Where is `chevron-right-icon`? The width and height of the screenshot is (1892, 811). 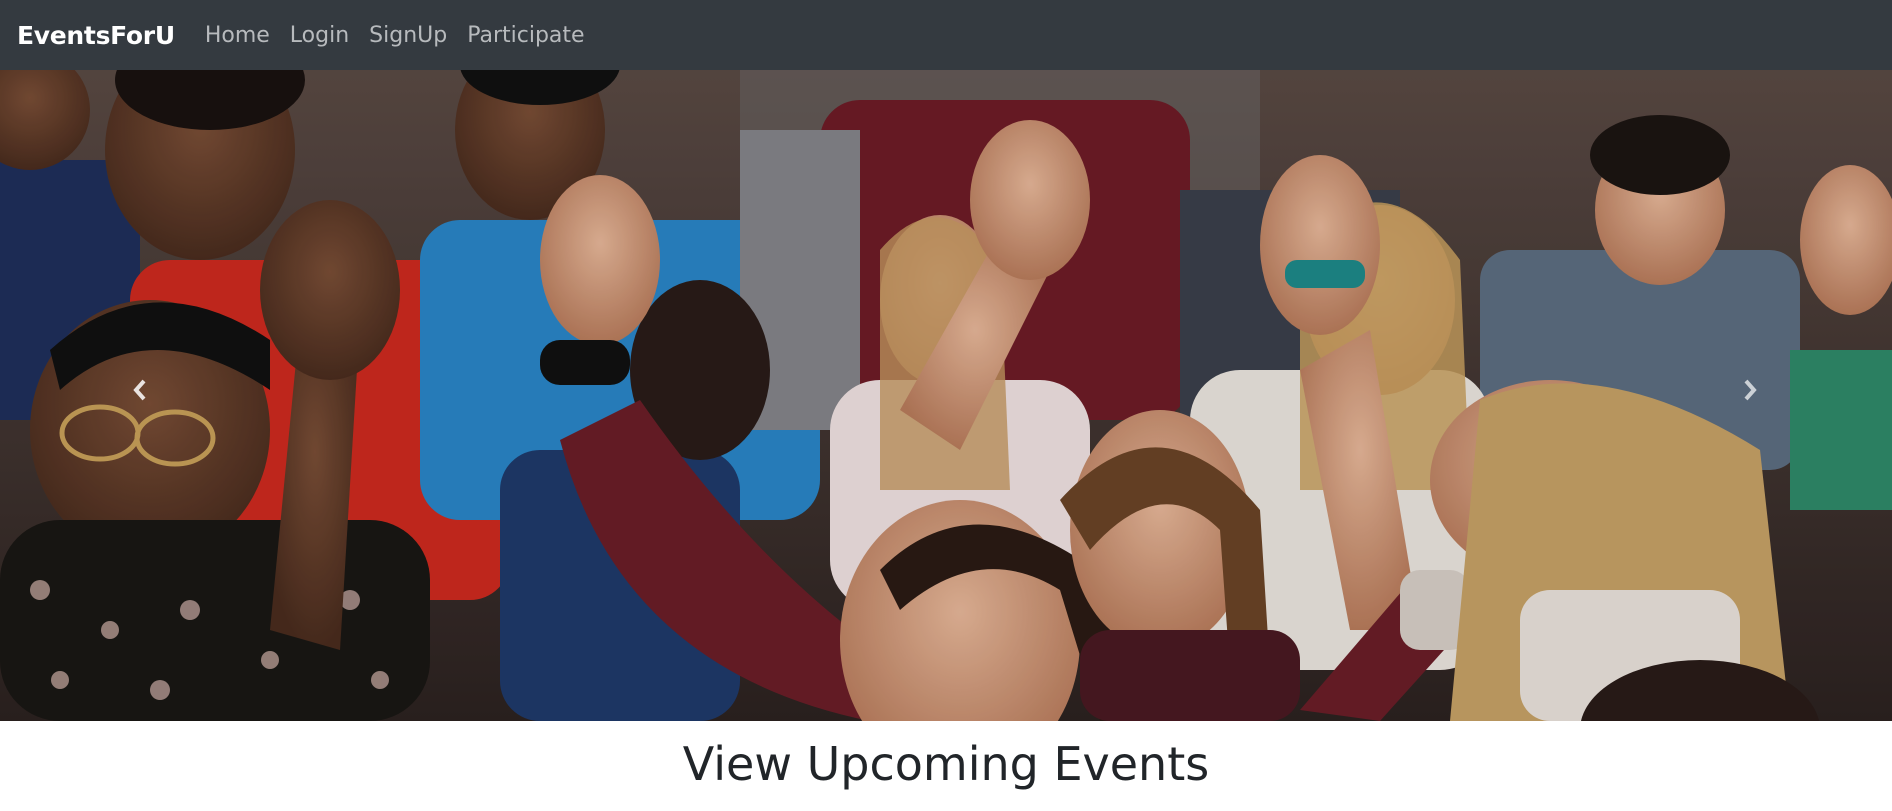
chevron-right-icon is located at coordinates (1750, 390).